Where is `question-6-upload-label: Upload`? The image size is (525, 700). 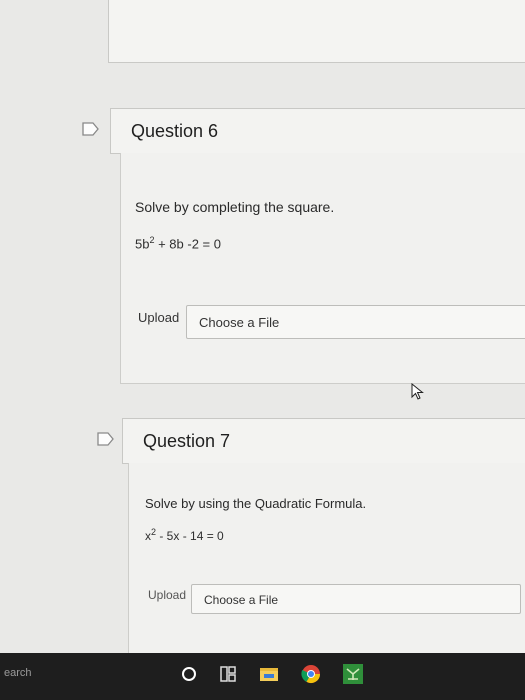
question-6-upload-label: Upload is located at coordinates (159, 317).